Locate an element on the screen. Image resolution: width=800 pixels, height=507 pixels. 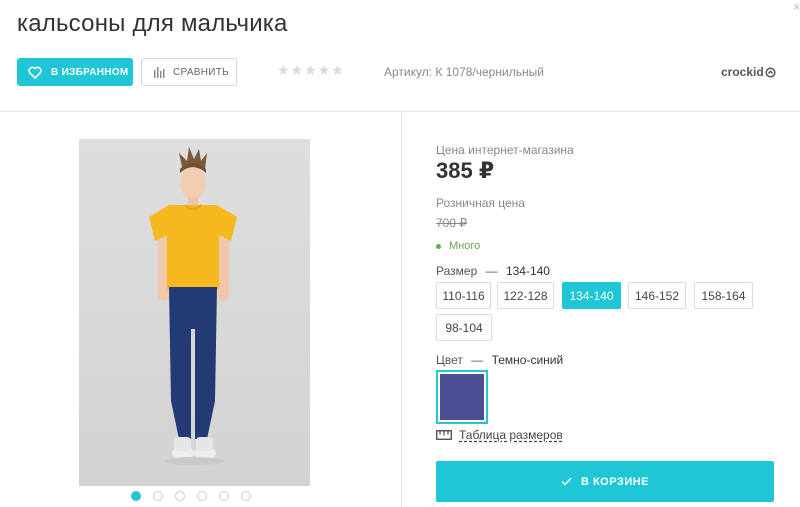
size-option: 158-164 is located at coordinates (723, 295).